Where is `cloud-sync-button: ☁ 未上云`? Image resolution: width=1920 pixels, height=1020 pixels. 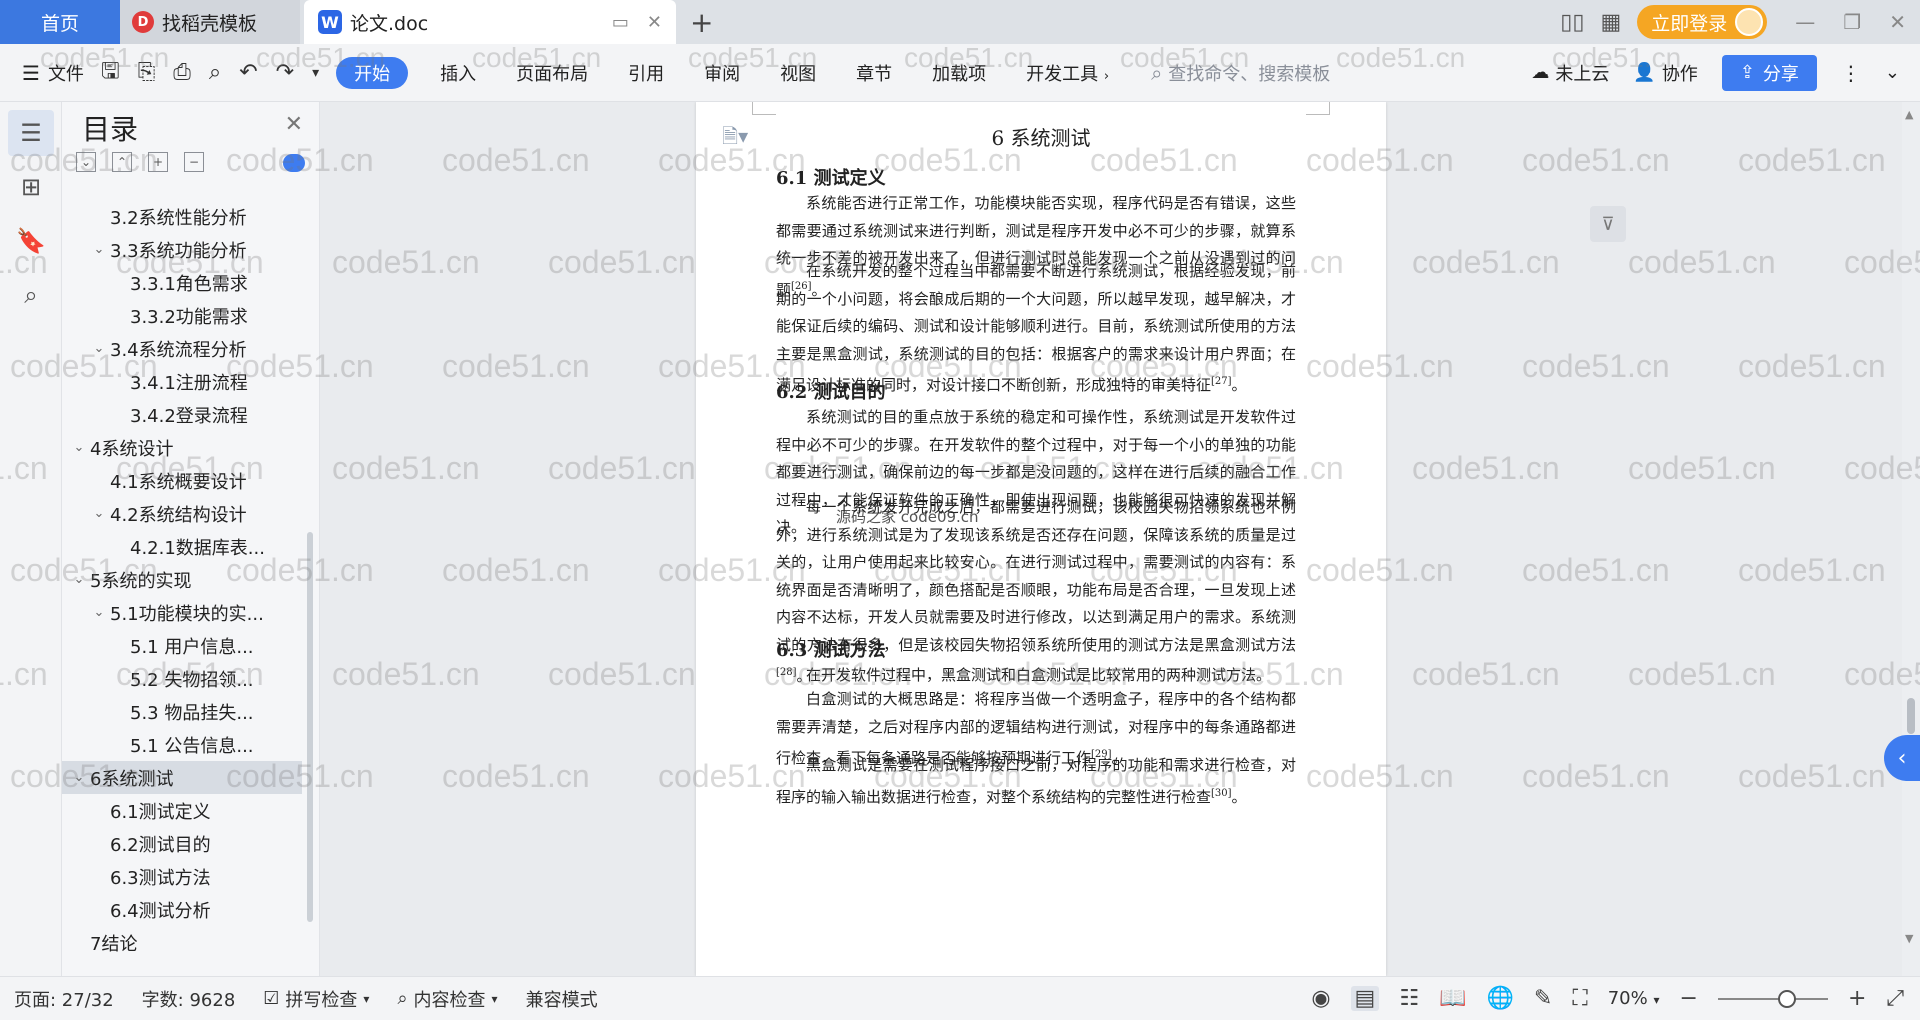 cloud-sync-button: ☁ 未上云 is located at coordinates (1570, 73).